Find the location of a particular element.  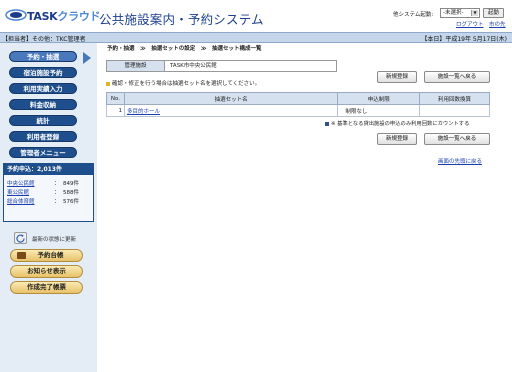

sidebar-item-reservation-lottery: 予約・抽選 is located at coordinates (43, 56).